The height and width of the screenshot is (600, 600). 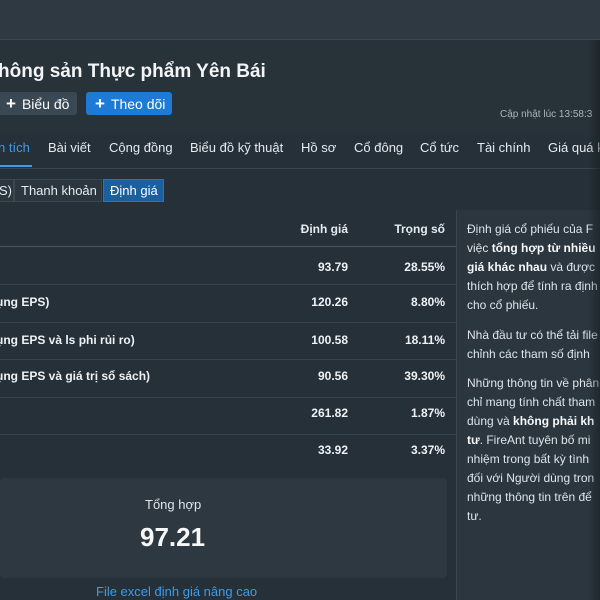 What do you see at coordinates (424, 340) in the screenshot?
I see `row-weight: 18.11%` at bounding box center [424, 340].